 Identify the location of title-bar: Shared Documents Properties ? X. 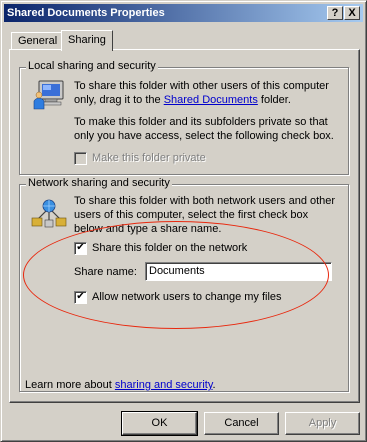
(183, 13).